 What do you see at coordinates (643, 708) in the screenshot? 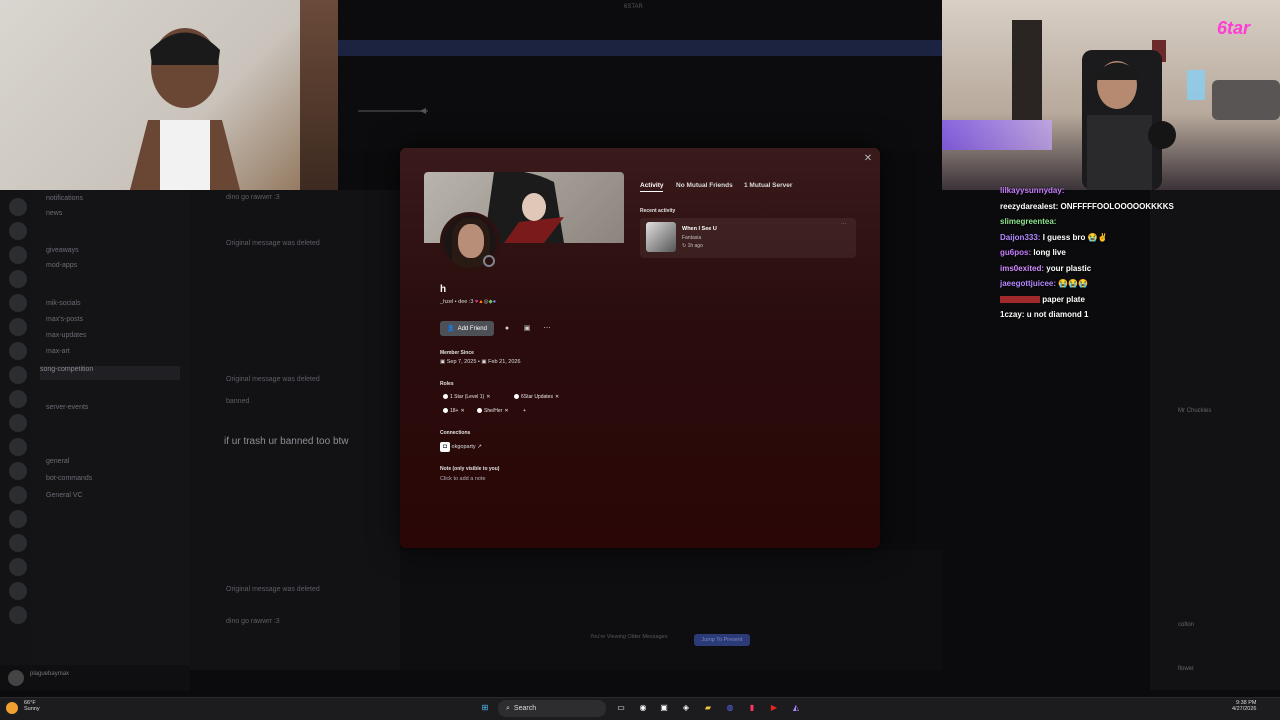
I see `browser-icon: ◉` at bounding box center [643, 708].